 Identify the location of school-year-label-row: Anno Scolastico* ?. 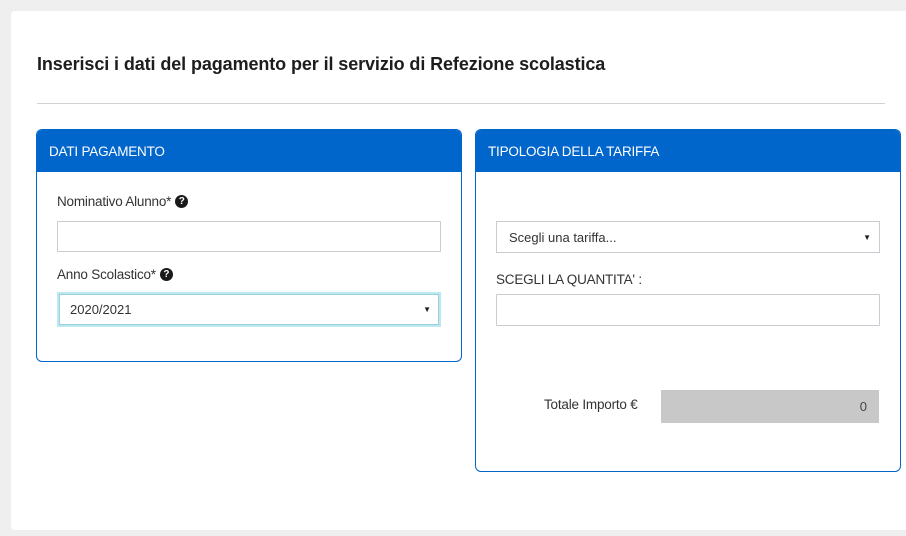
(115, 274).